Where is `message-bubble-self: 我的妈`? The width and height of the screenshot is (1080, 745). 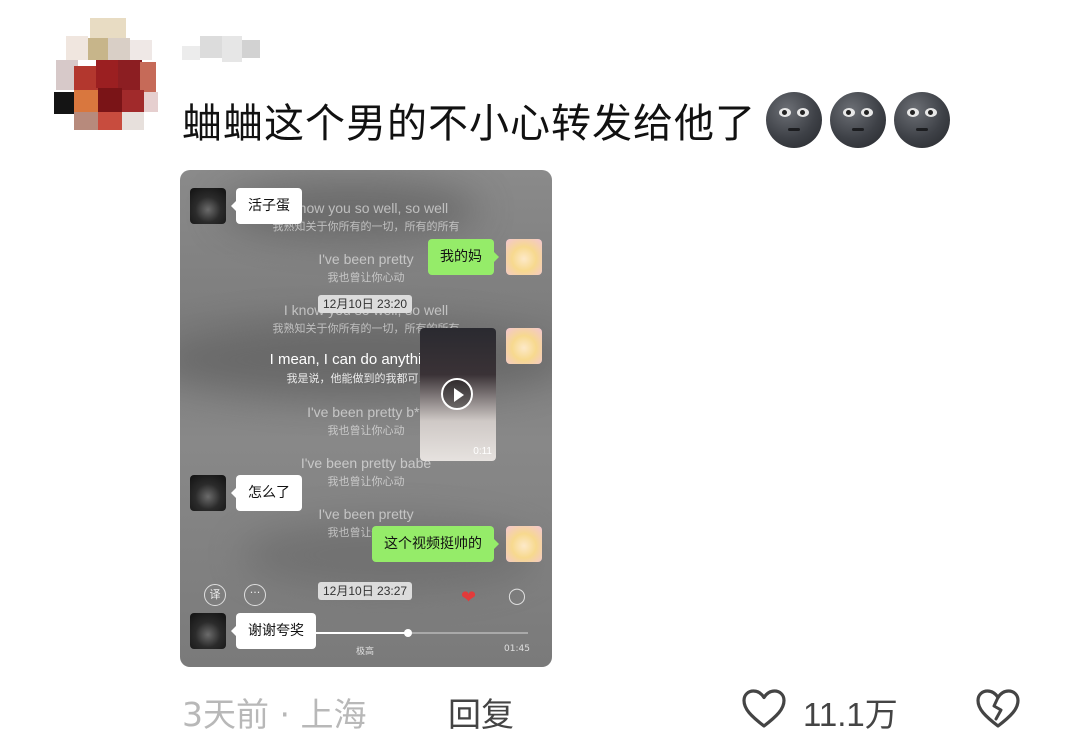
message-bubble-self: 我的妈 is located at coordinates (463, 257).